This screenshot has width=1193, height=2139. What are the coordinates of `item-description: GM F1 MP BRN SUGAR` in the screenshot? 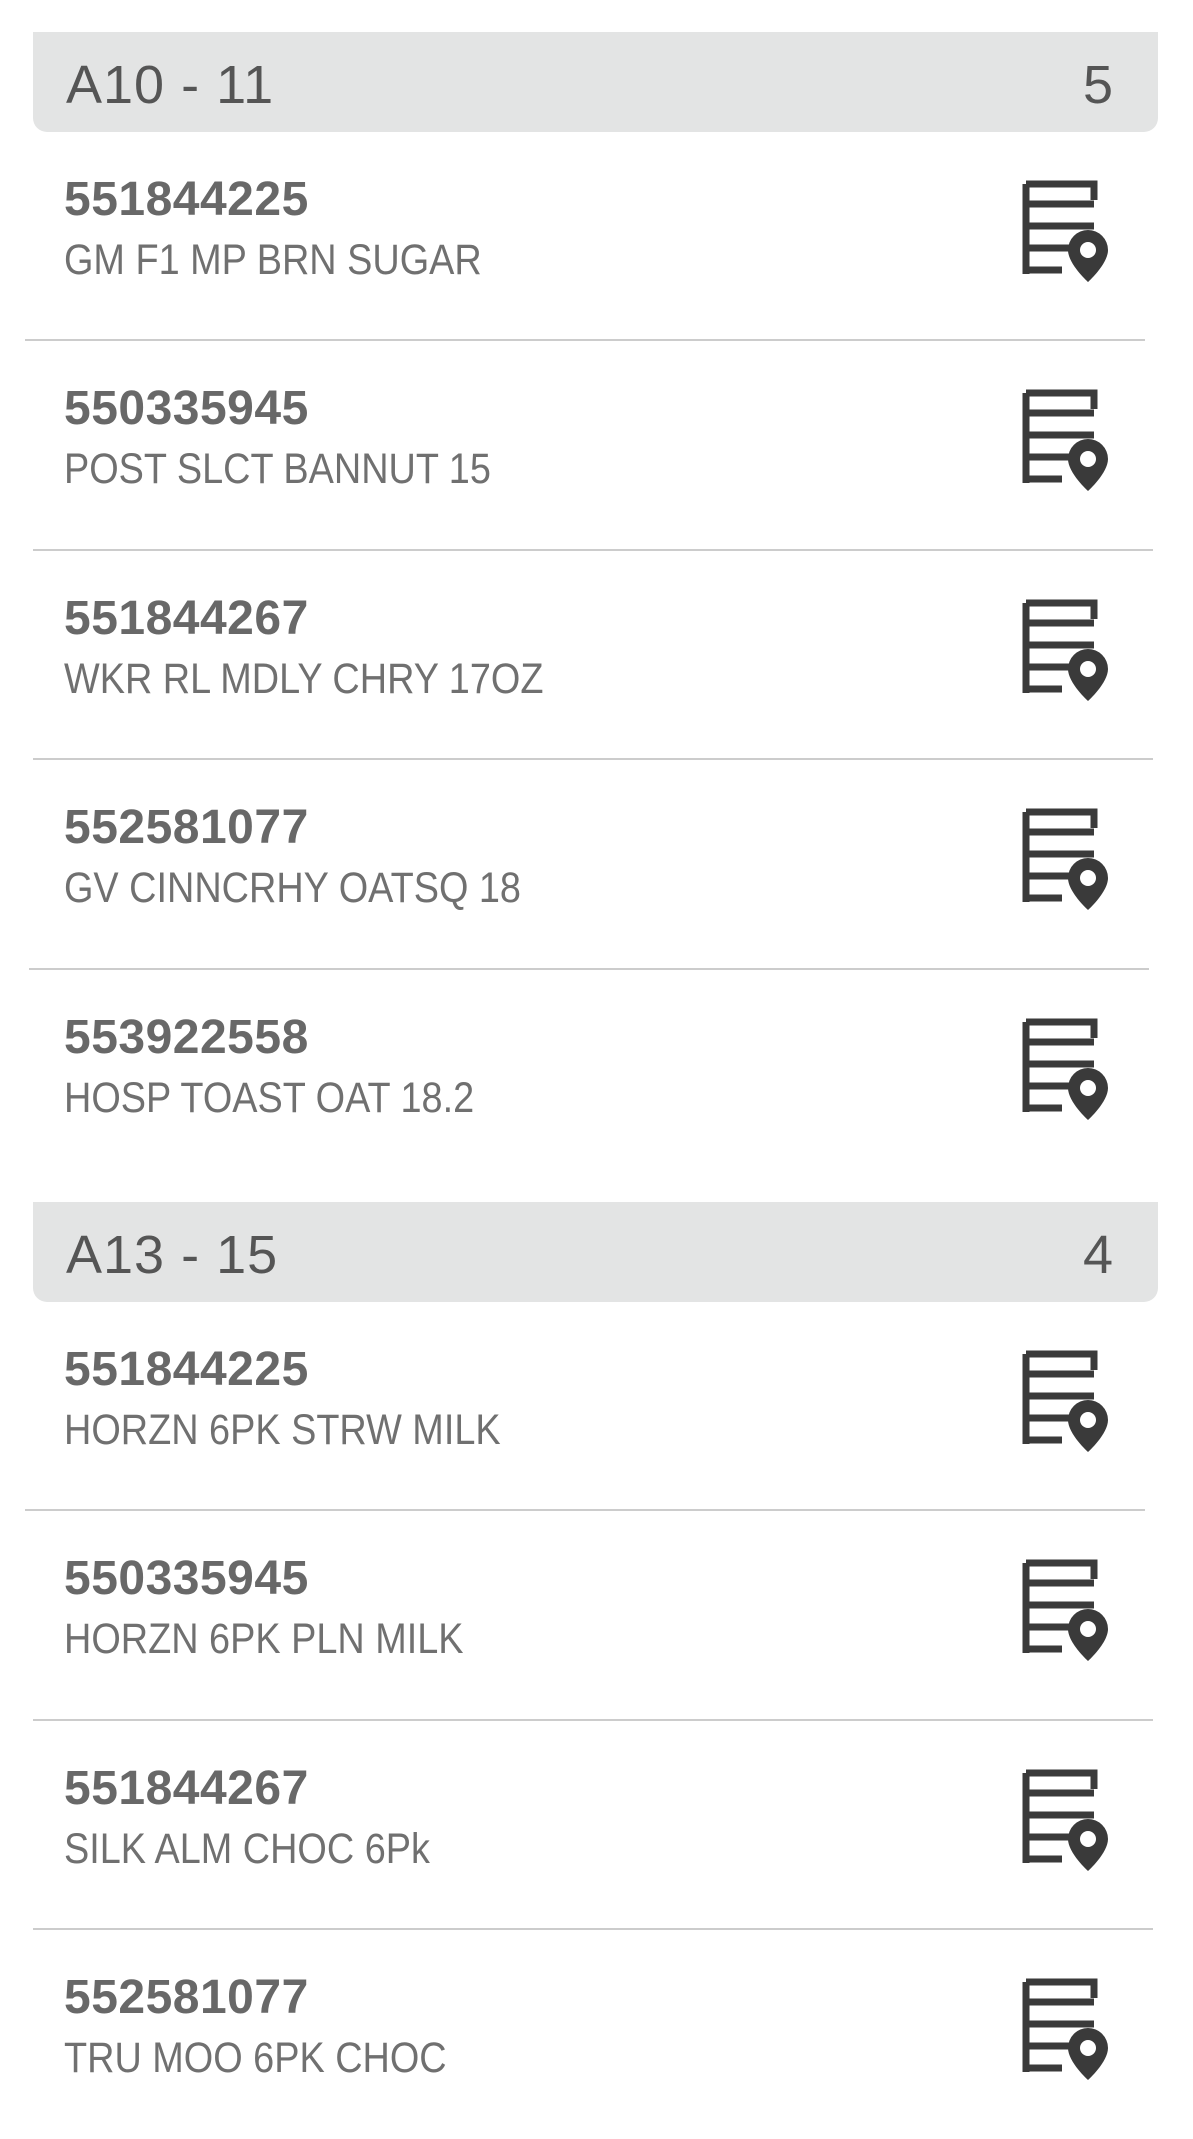 It's located at (273, 260).